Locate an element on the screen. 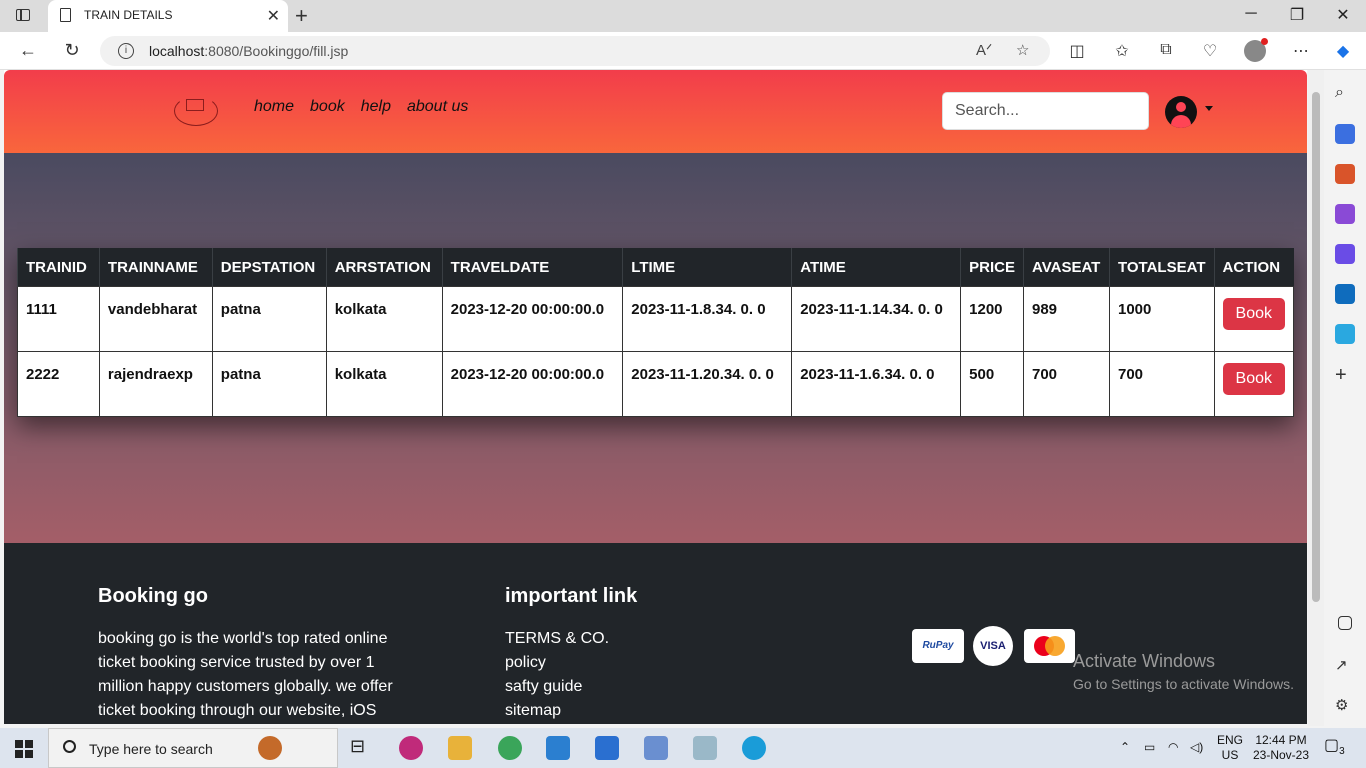  page-scrollbar is located at coordinates (1316, 398).